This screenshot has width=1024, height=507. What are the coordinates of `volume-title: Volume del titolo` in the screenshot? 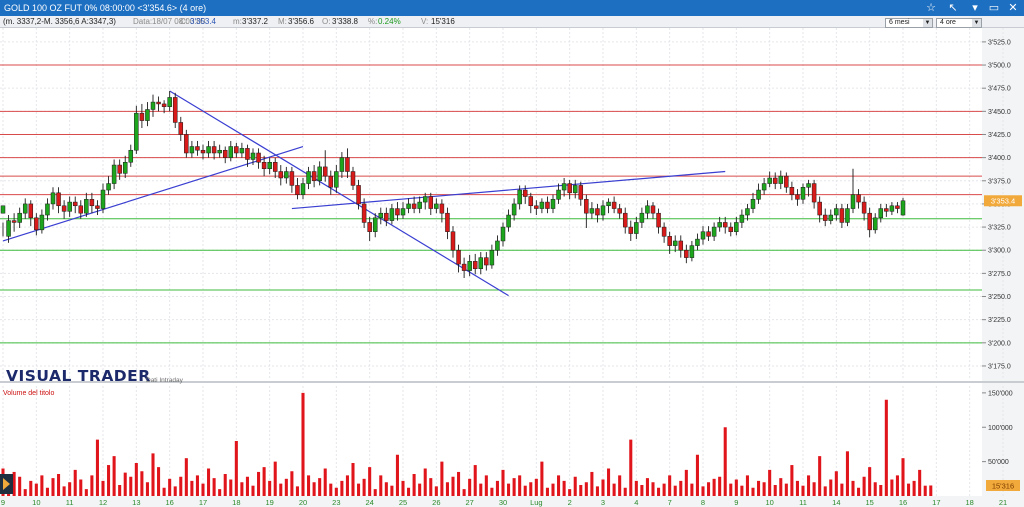 It's located at (28, 393).